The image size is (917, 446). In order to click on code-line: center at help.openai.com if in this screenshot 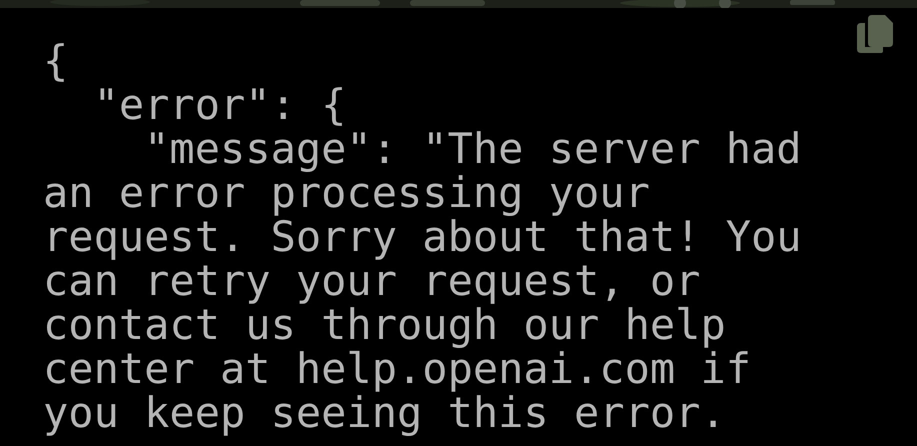, I will do `click(397, 369)`.